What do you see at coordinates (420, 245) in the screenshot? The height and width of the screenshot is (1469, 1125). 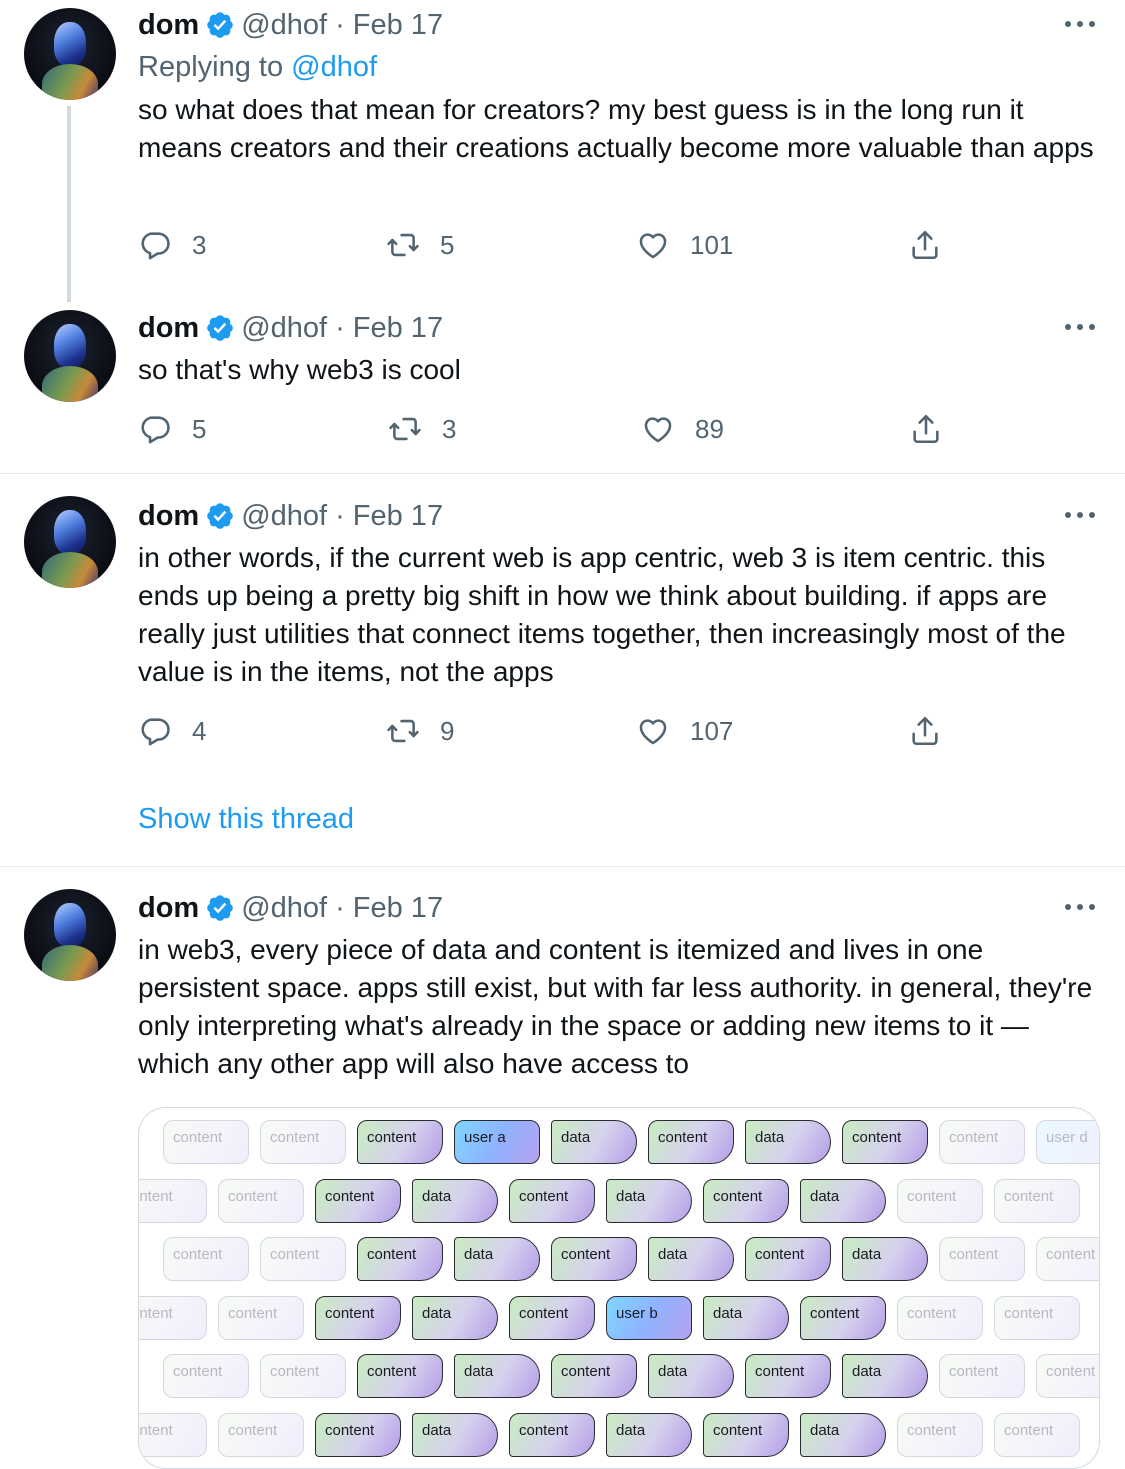 I see `retweet-button: 5` at bounding box center [420, 245].